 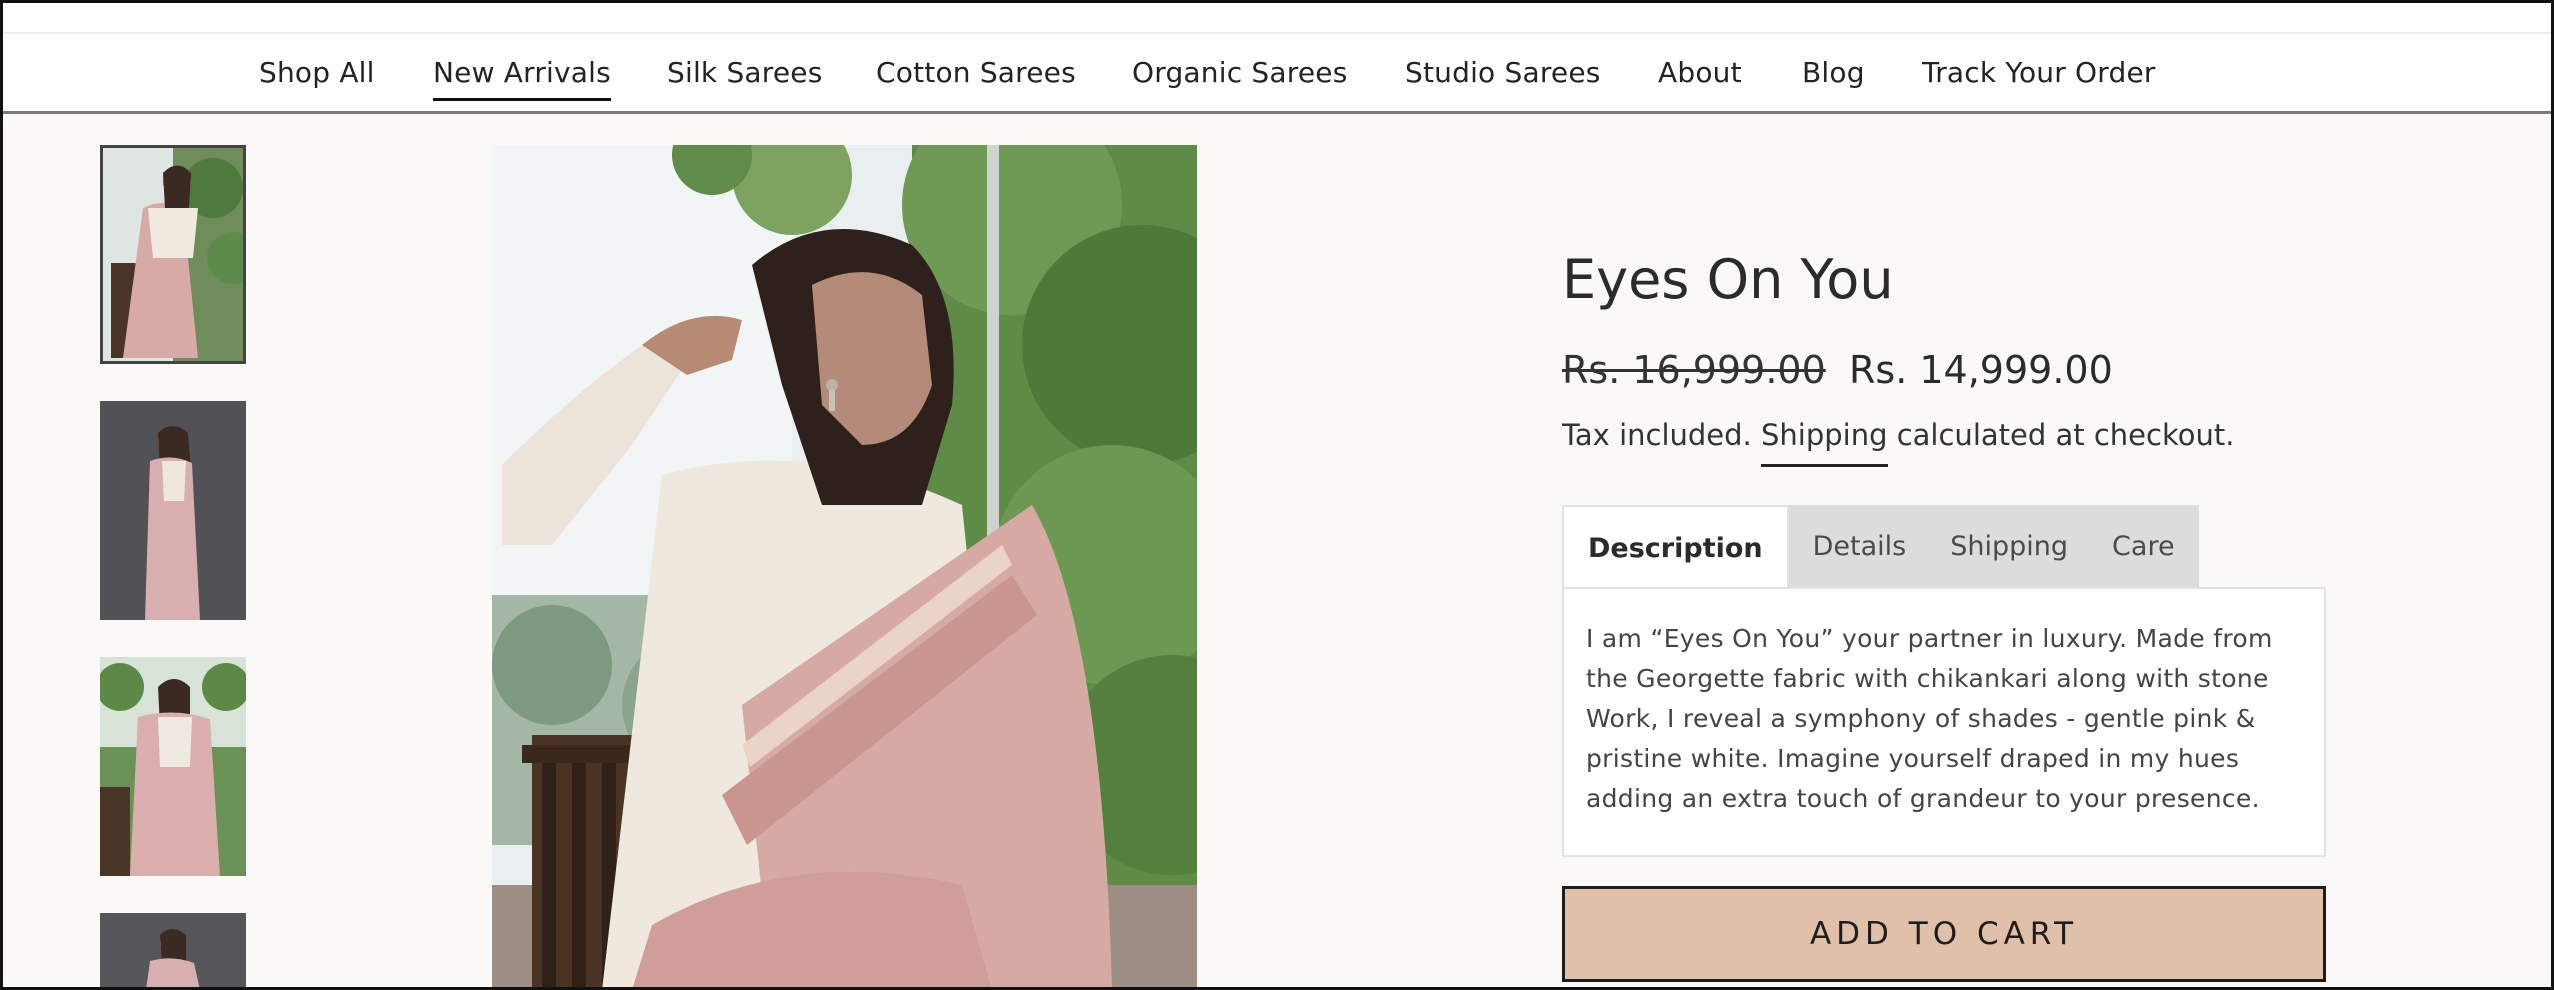 What do you see at coordinates (317, 72) in the screenshot?
I see `nav-shop-all: Shop All` at bounding box center [317, 72].